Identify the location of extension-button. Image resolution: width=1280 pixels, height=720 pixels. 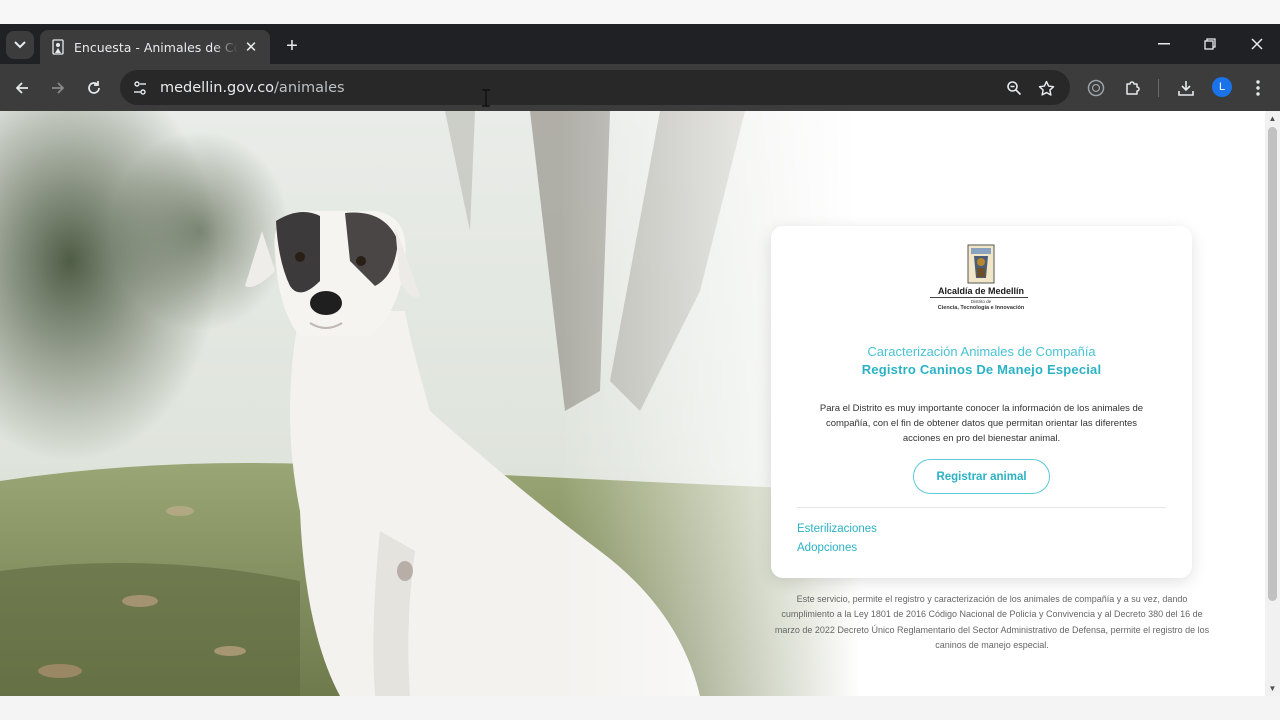
(1096, 88).